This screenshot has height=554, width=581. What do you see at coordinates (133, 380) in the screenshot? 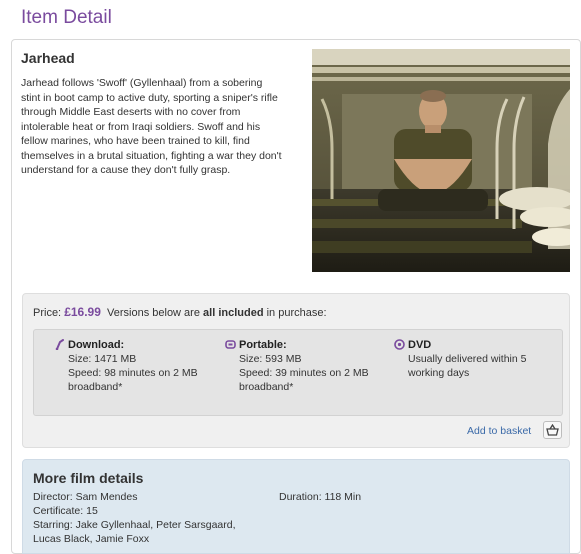
I see `version-speed: Speed: 98 minutes on 2 MB broadband*` at bounding box center [133, 380].